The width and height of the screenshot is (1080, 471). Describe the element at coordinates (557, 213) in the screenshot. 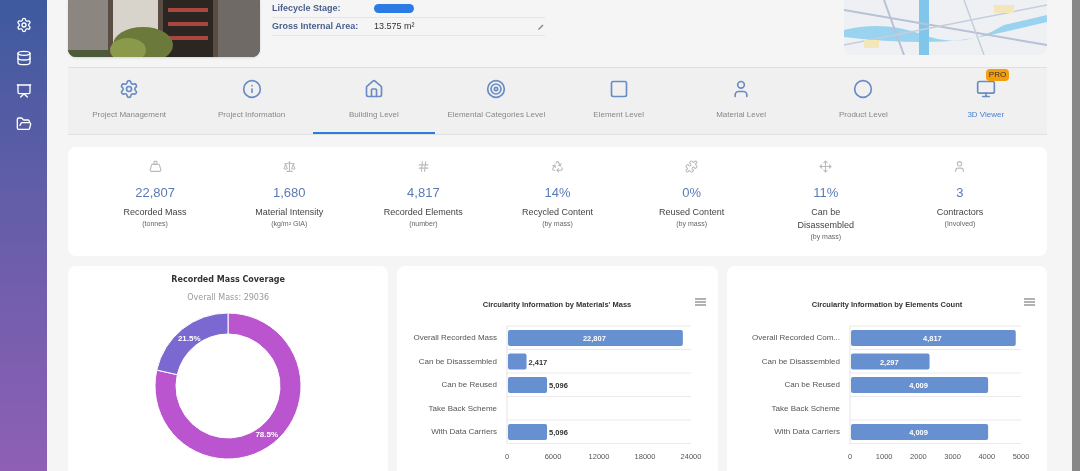

I see `stat-label: Recycled Content` at that location.